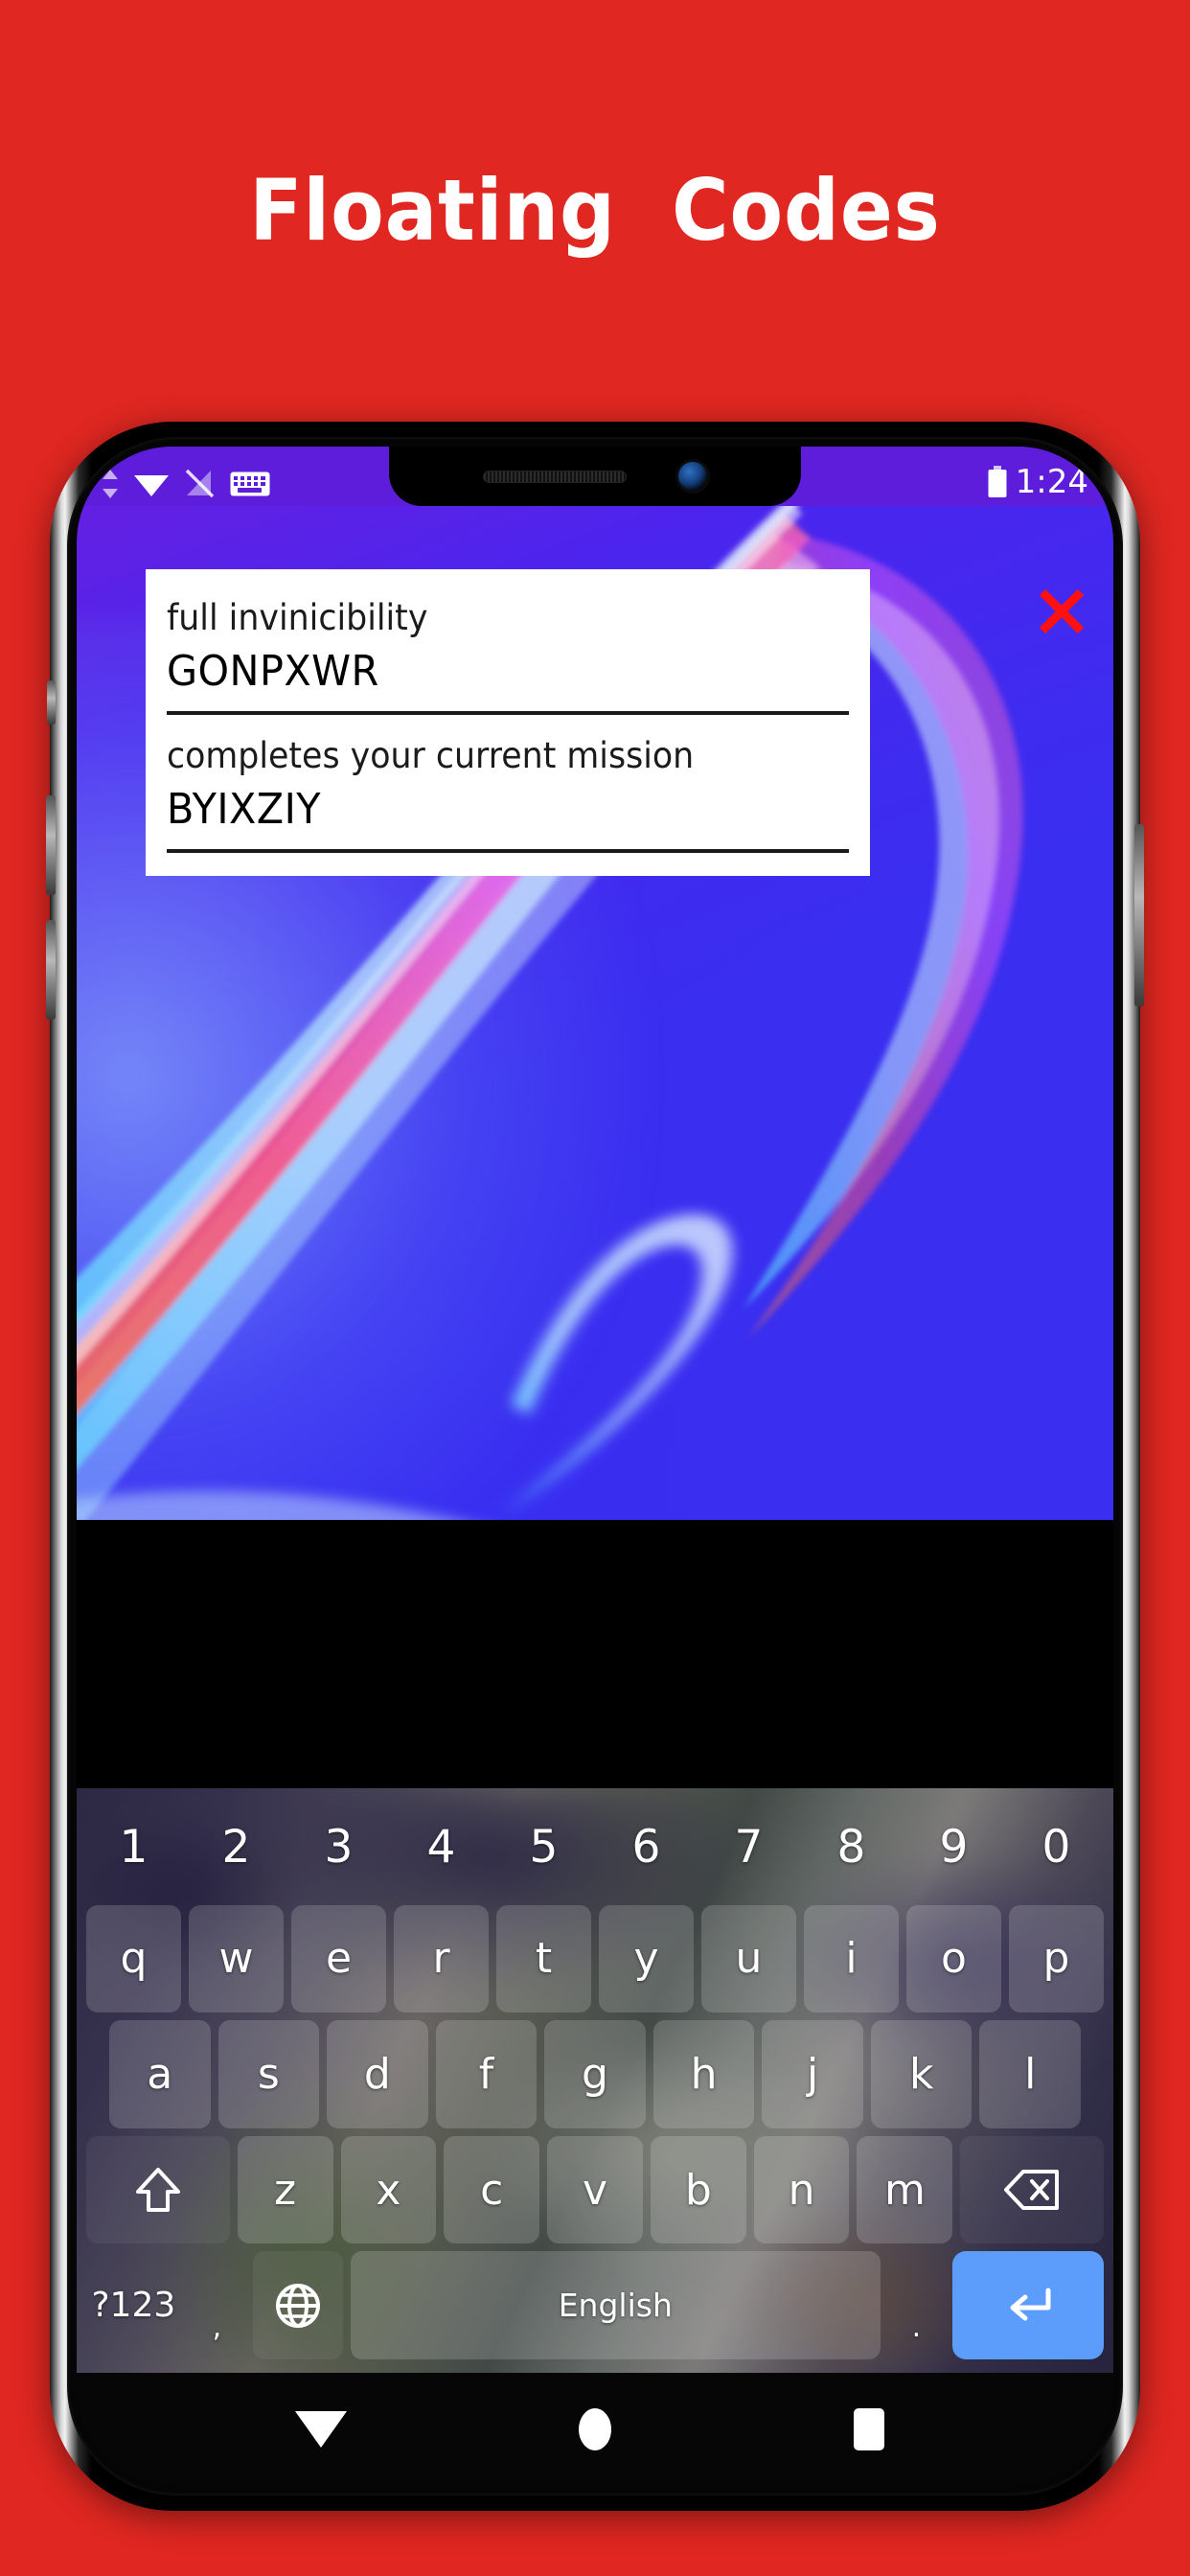  I want to click on keyboard-home-row: a s d f g h j k l, so click(595, 2074).